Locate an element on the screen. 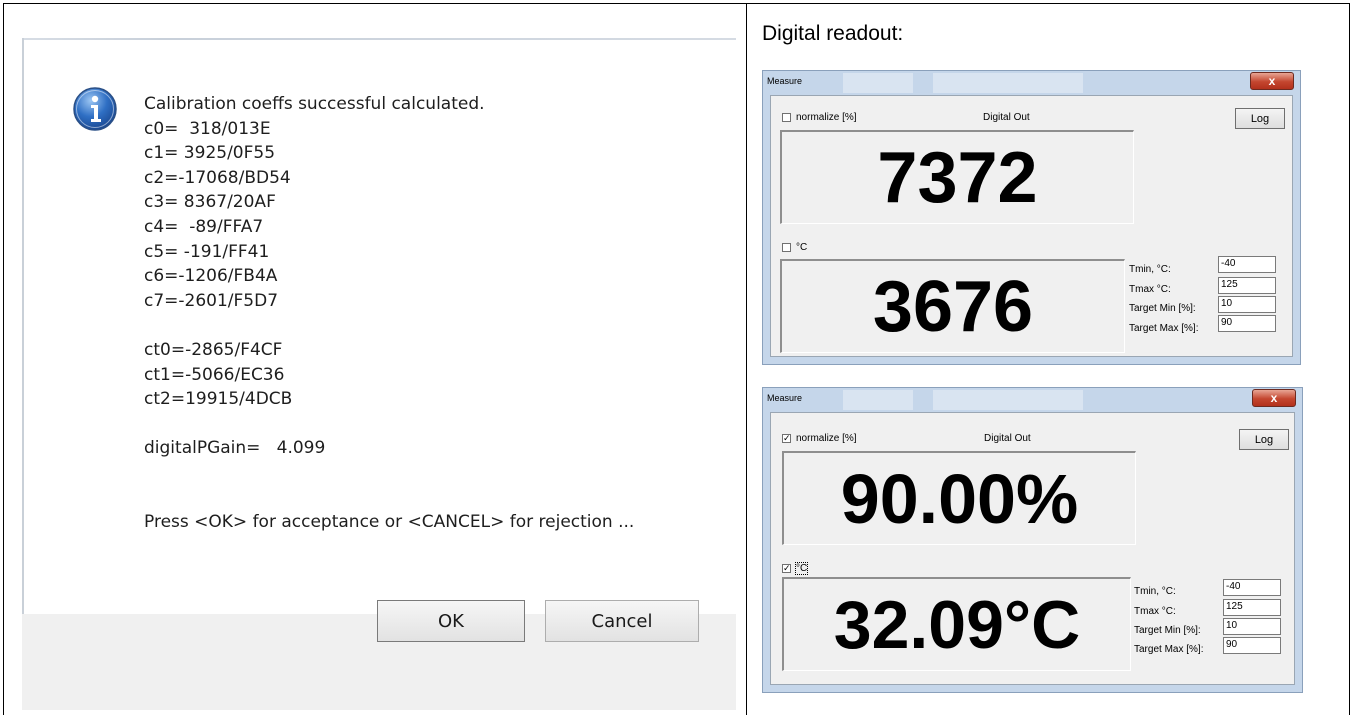  table-border-left is located at coordinates (3, 359).